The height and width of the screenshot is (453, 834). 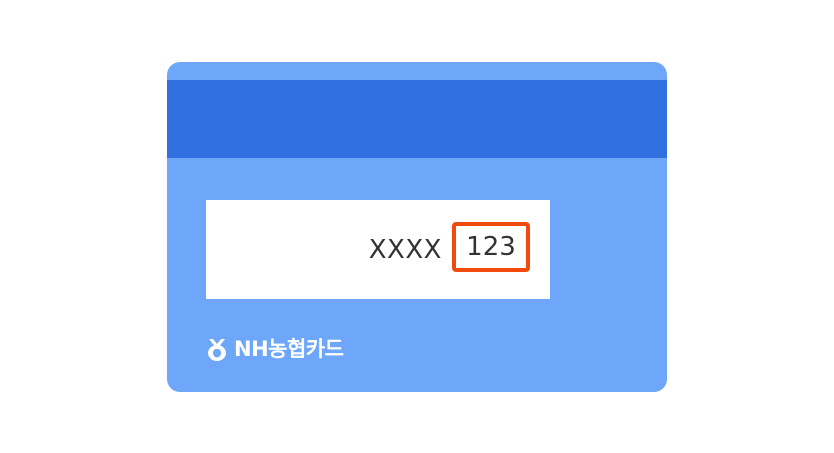 What do you see at coordinates (417, 119) in the screenshot?
I see `magnetic-stripe` at bounding box center [417, 119].